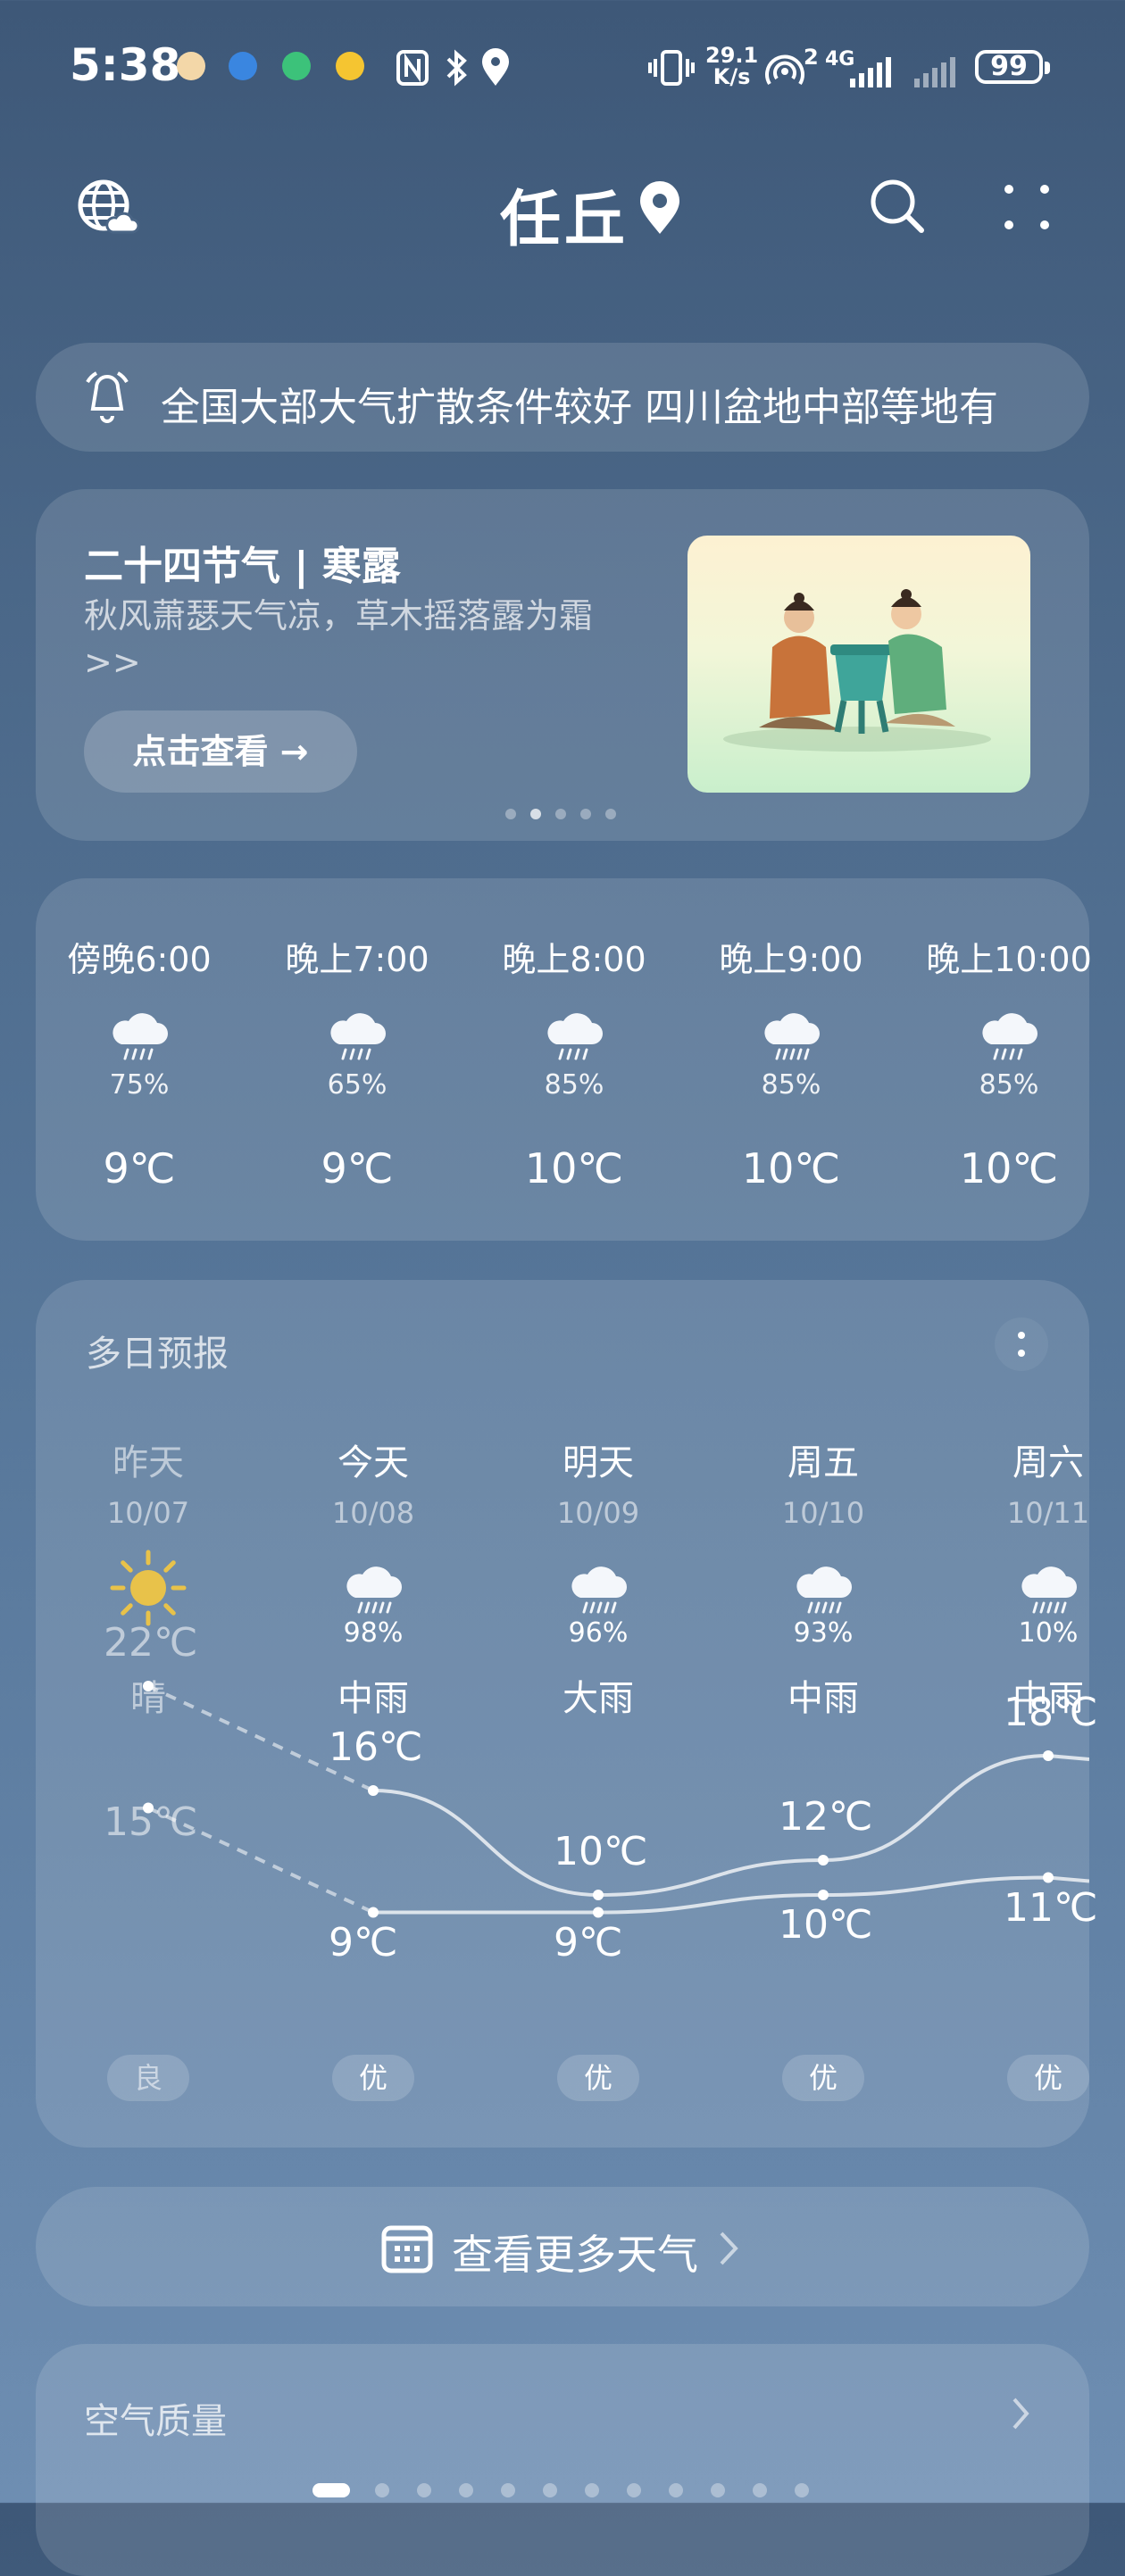  Describe the element at coordinates (339, 639) in the screenshot. I see `solar-term-description: 秋风萧瑟天气凉，草木摇落露为霜>>` at that location.